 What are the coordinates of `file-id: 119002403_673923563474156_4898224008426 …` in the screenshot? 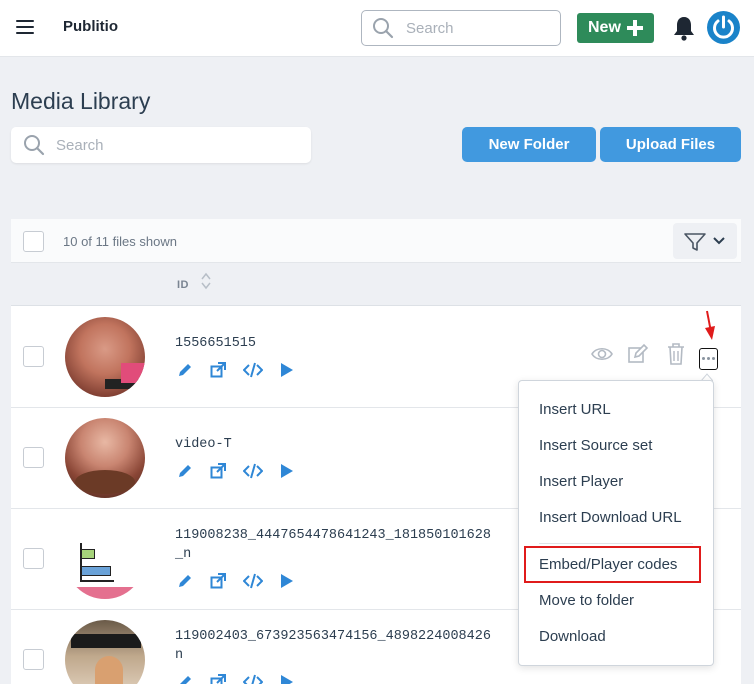 It's located at (333, 646).